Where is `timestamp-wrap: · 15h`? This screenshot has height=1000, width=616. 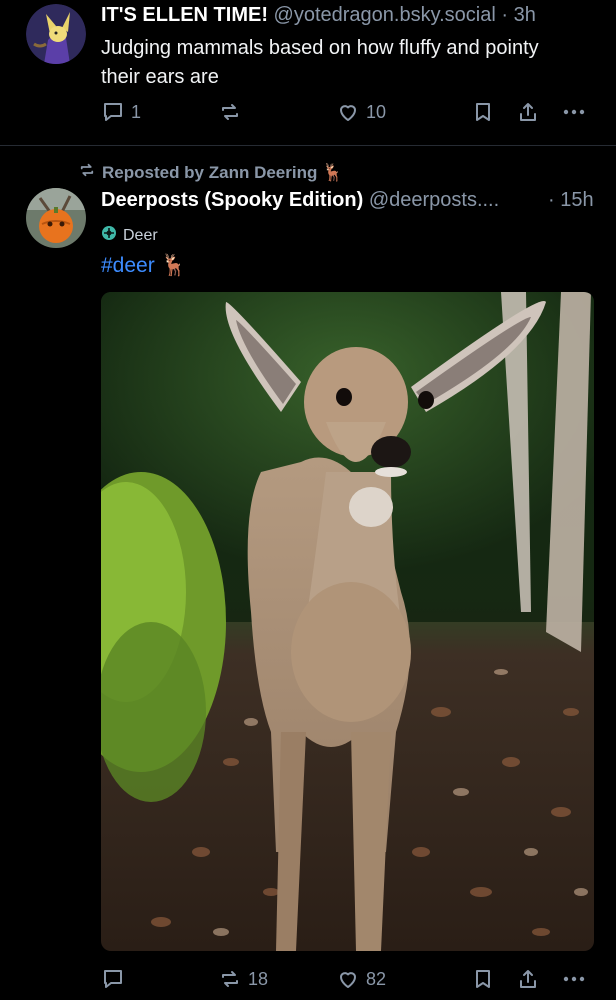 timestamp-wrap: · 15h is located at coordinates (571, 200).